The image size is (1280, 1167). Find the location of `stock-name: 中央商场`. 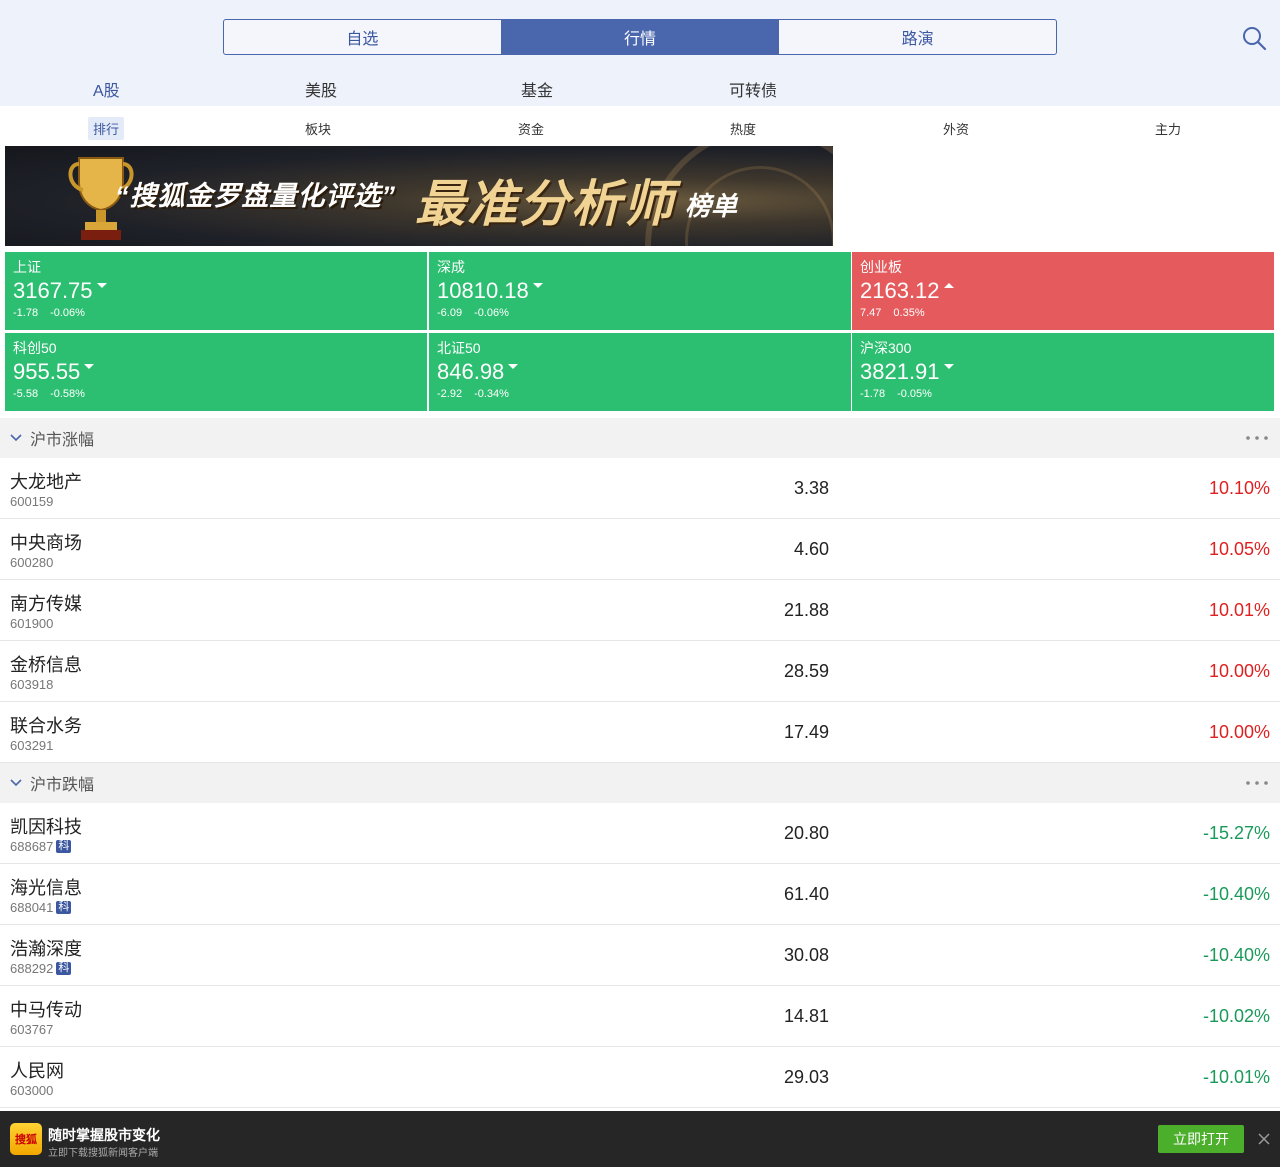

stock-name: 中央商场 is located at coordinates (46, 543).